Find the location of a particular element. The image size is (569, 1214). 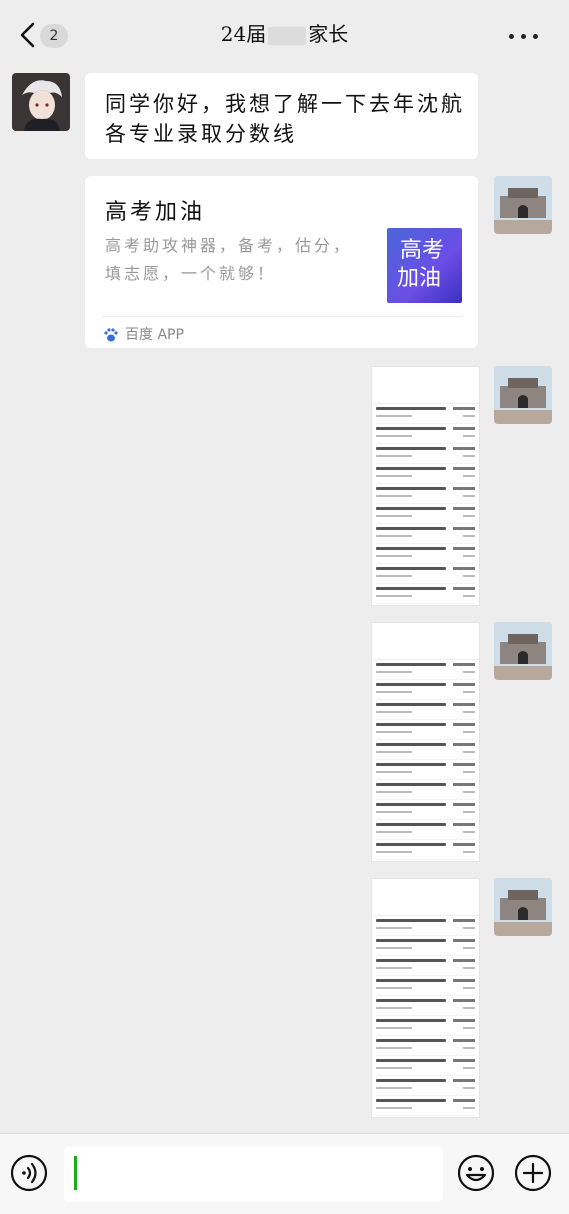

thumb-text-2: 加油 is located at coordinates (419, 278).